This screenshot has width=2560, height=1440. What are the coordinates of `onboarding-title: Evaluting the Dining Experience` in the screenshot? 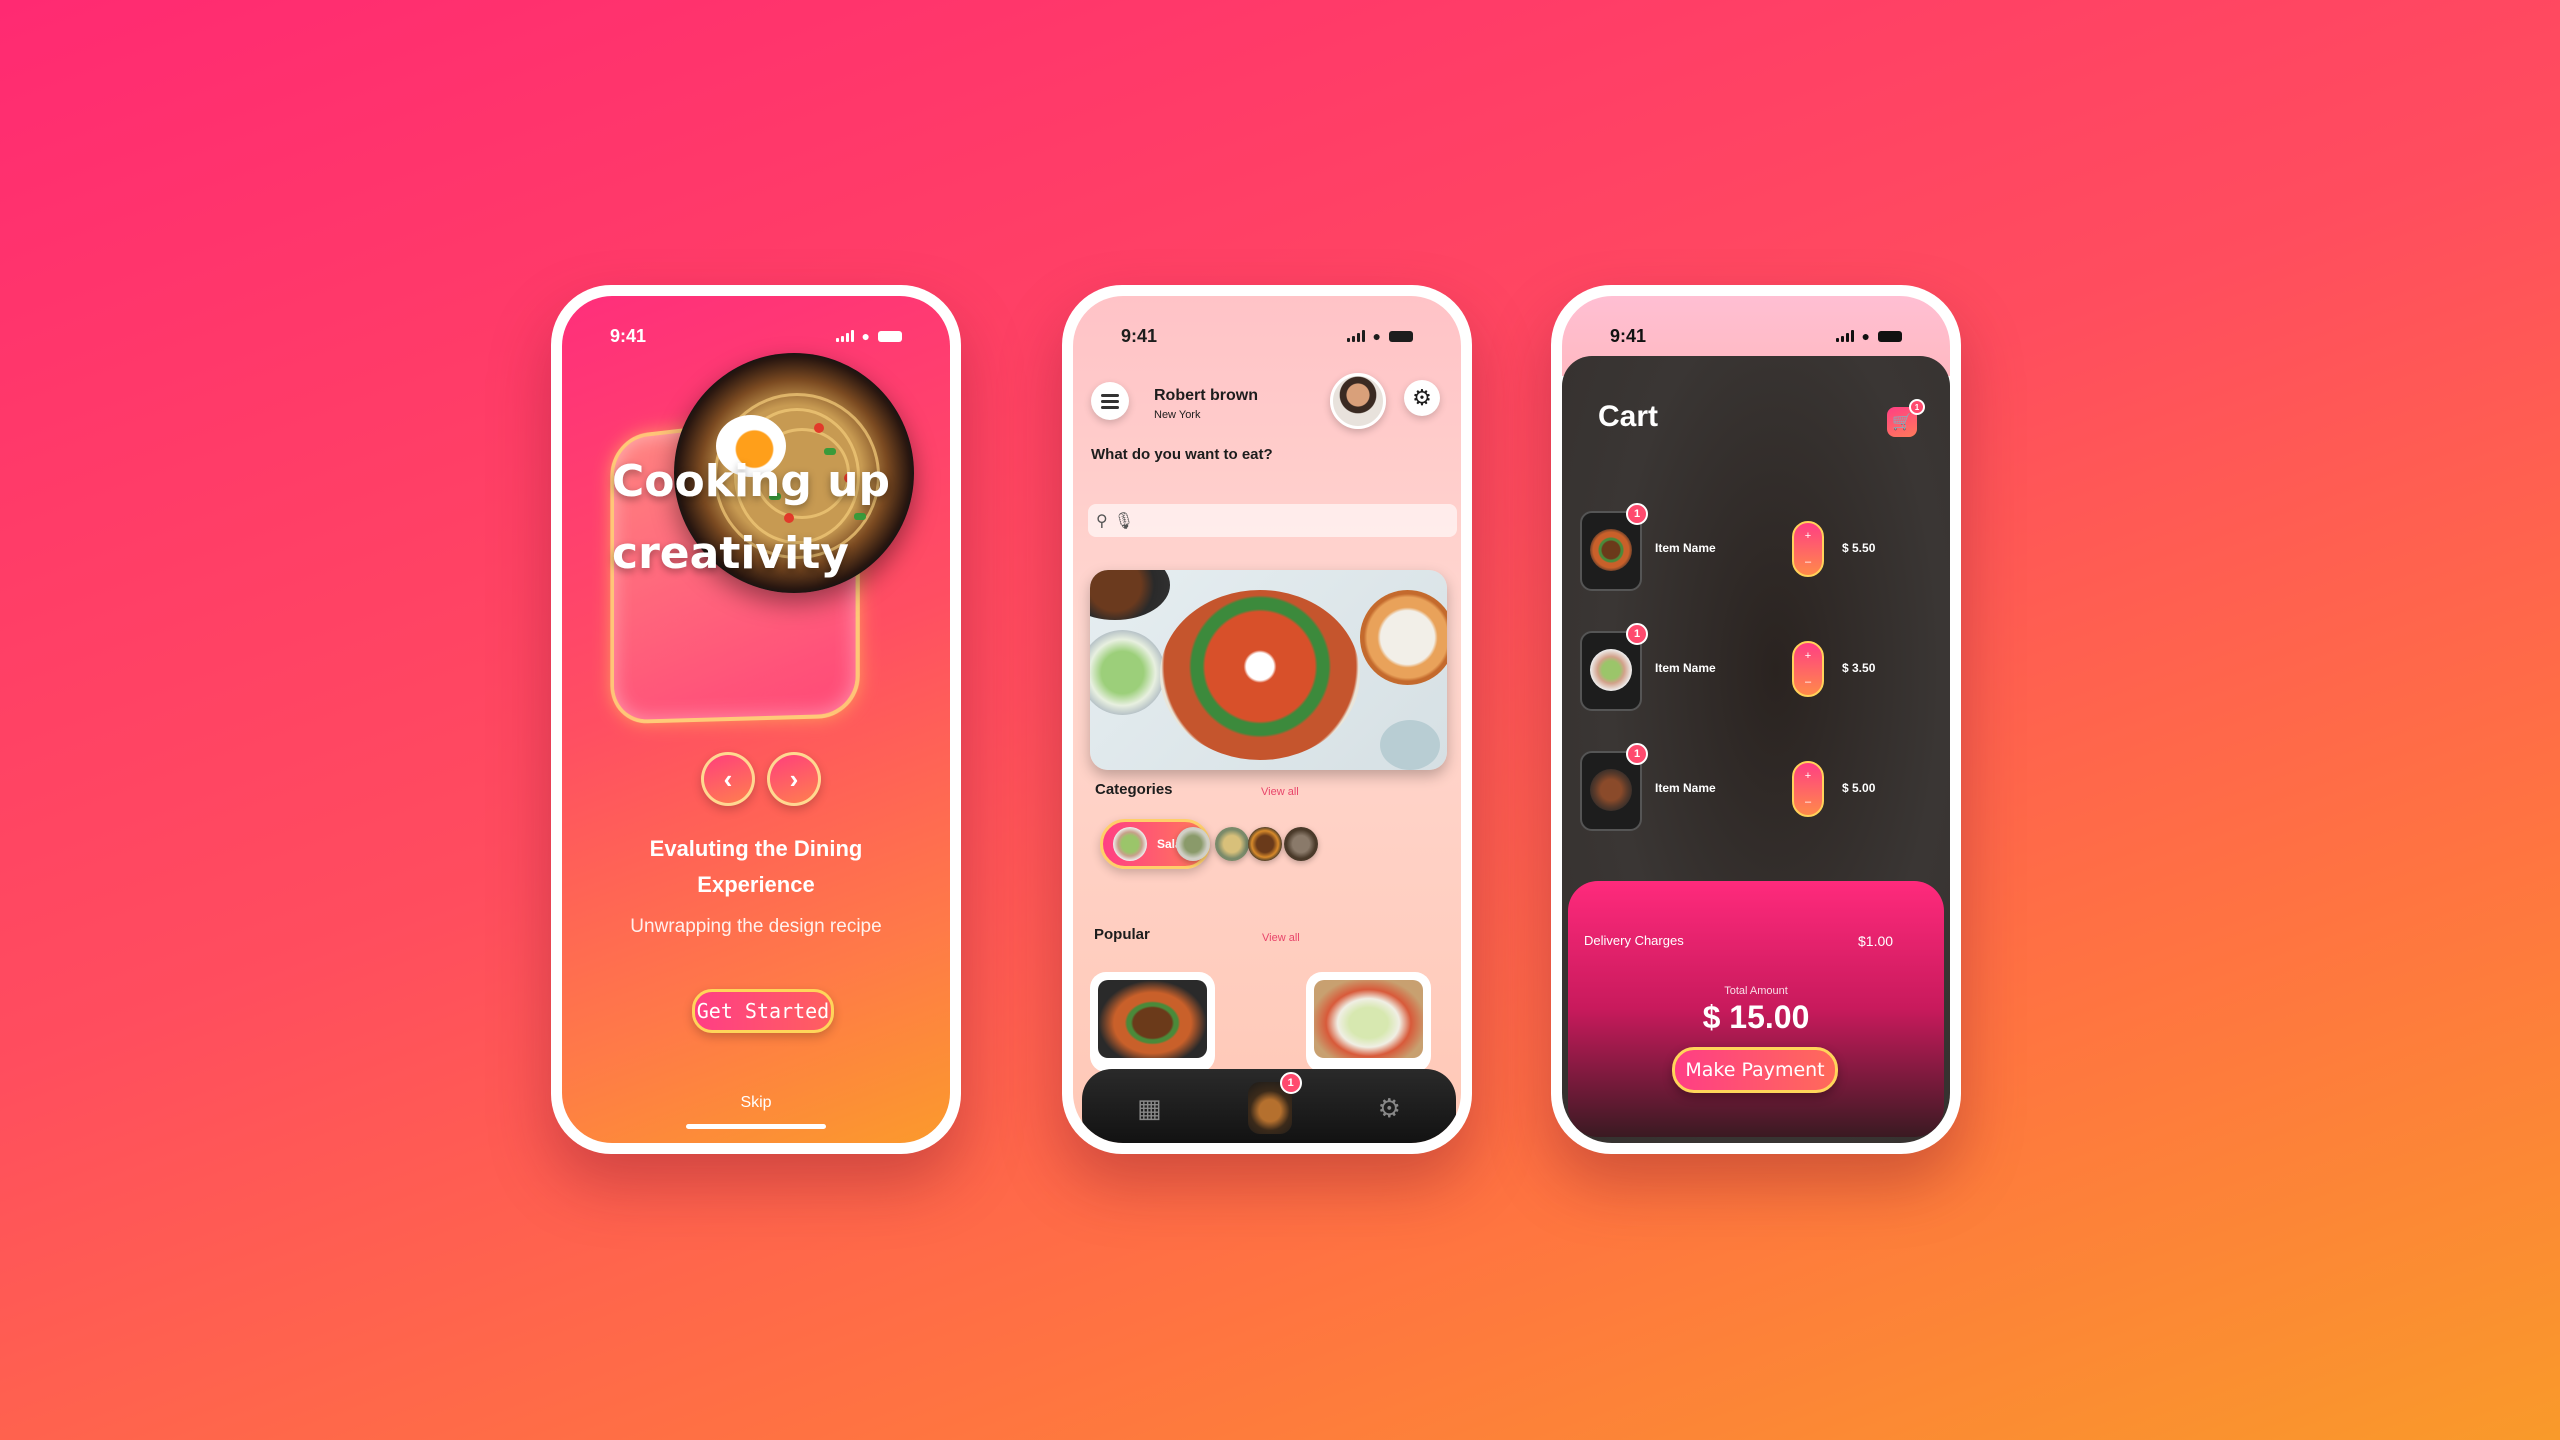 It's located at (756, 867).